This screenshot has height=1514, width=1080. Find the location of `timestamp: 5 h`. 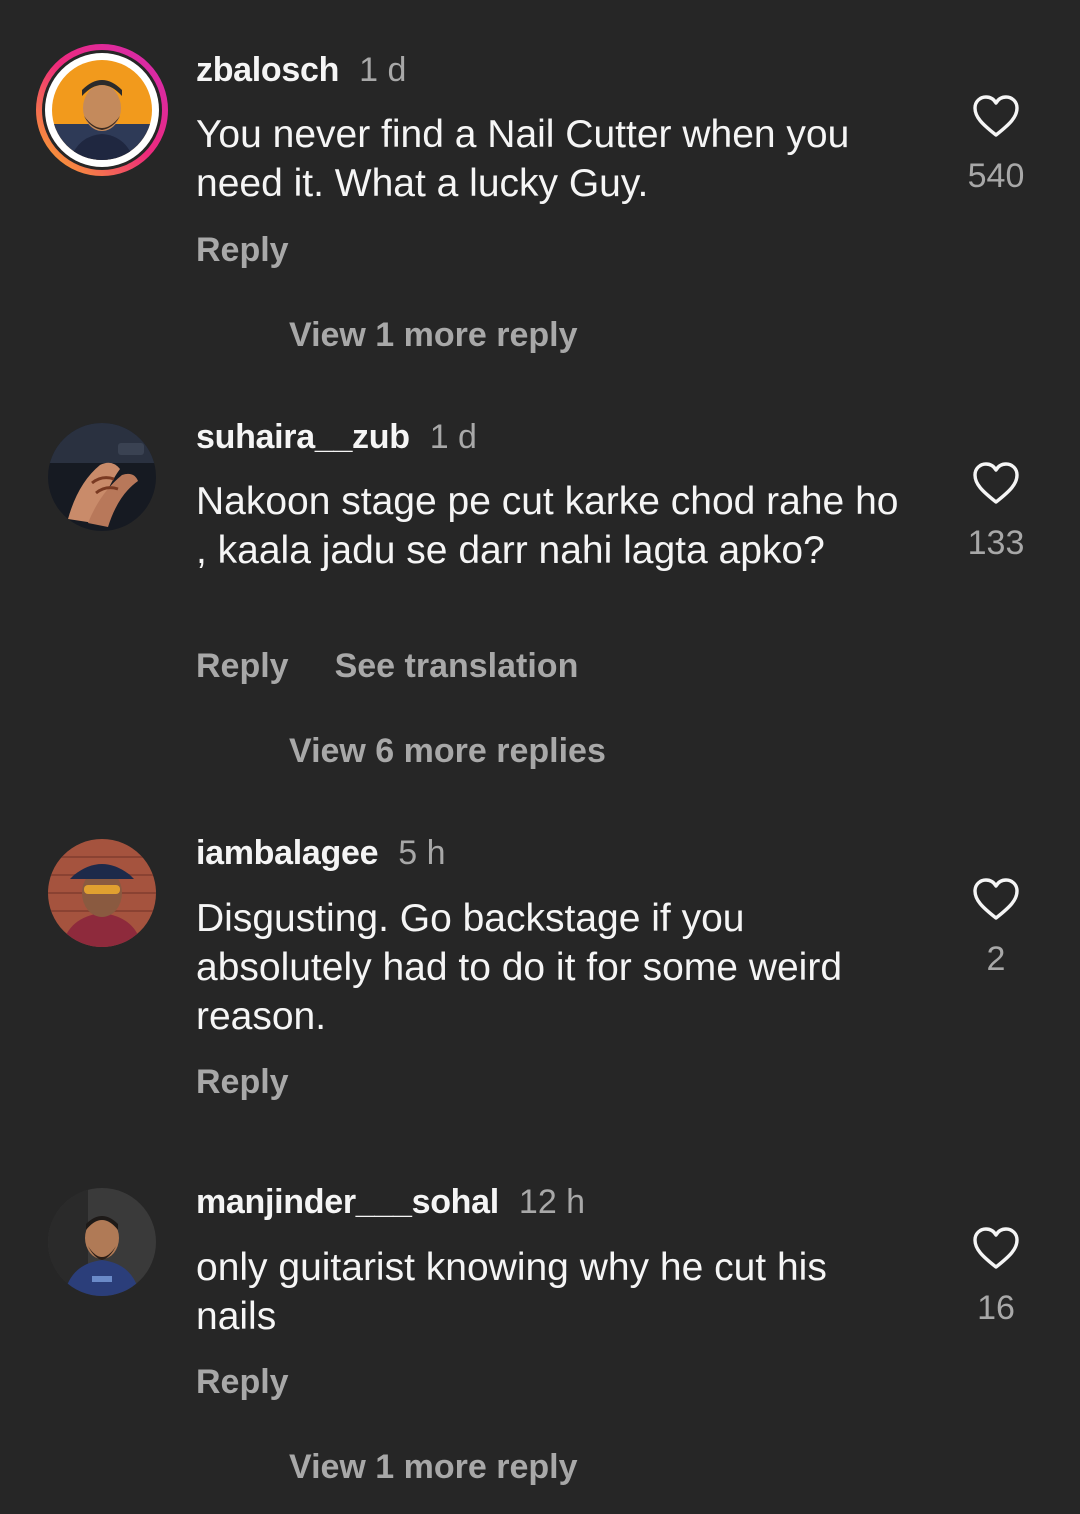

timestamp: 5 h is located at coordinates (422, 853).